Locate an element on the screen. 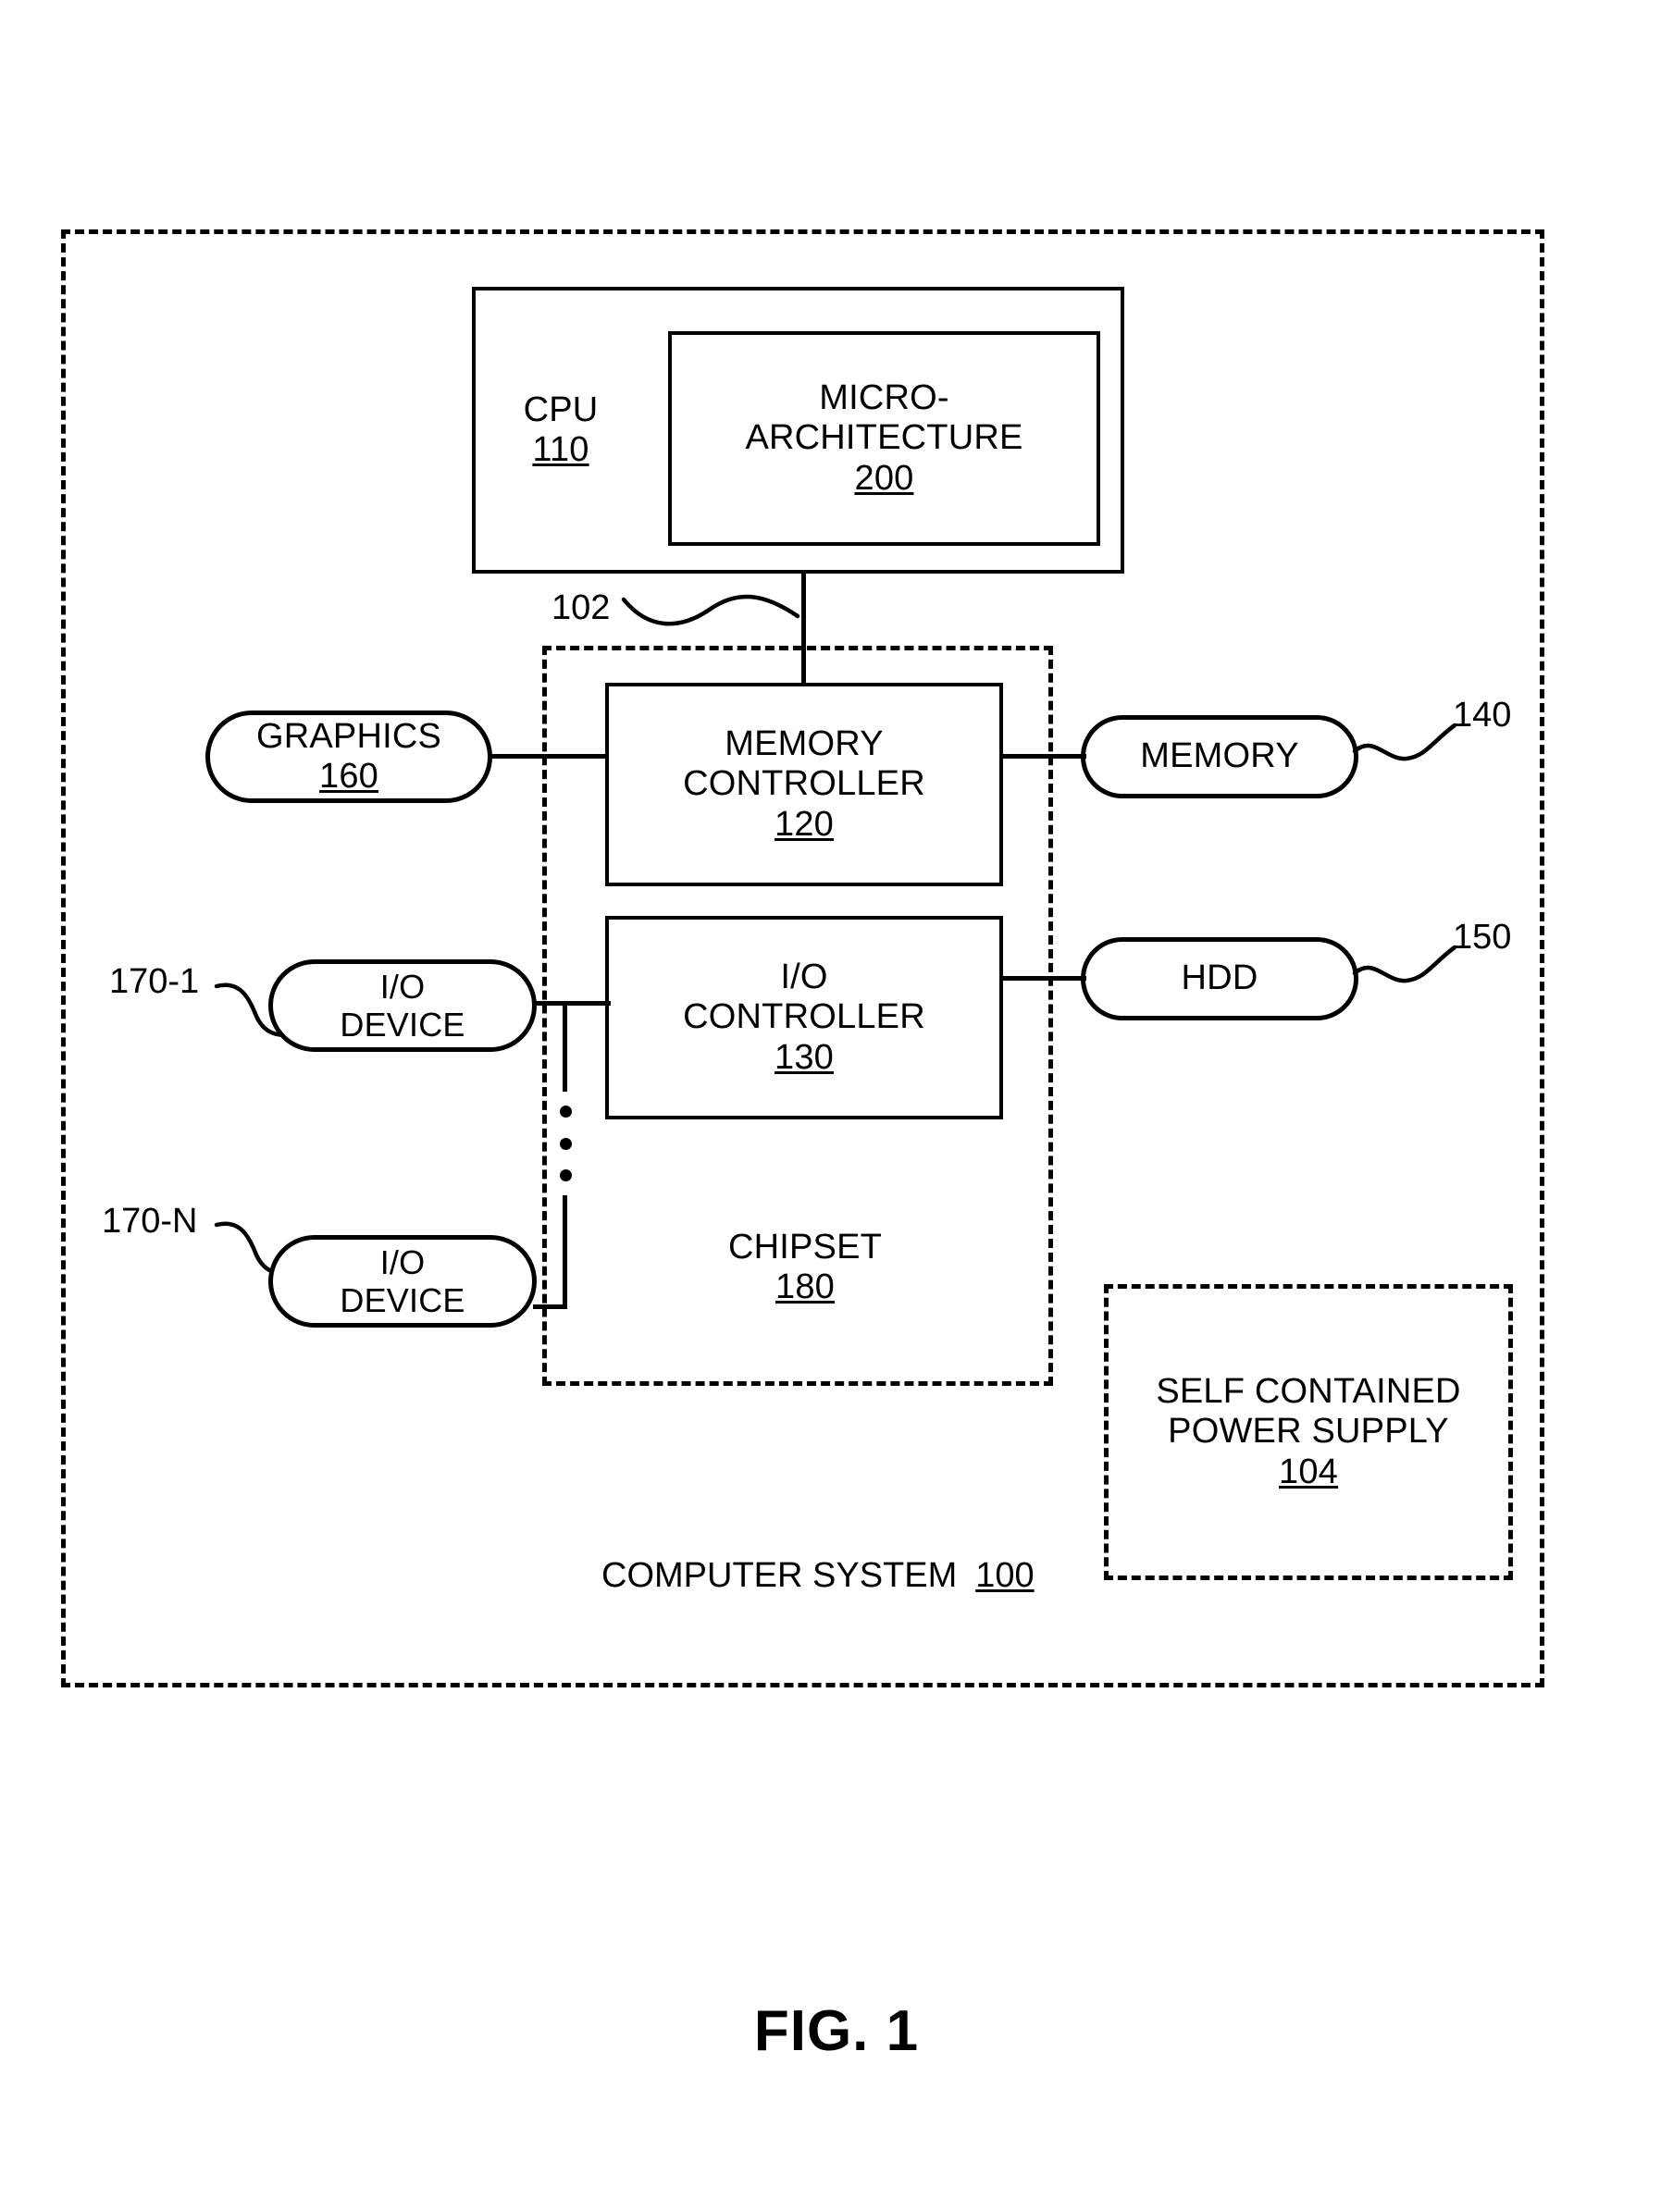 Image resolution: width=1673 pixels, height=2212 pixels. memory-controller-label-line1: MEMORY is located at coordinates (805, 744).